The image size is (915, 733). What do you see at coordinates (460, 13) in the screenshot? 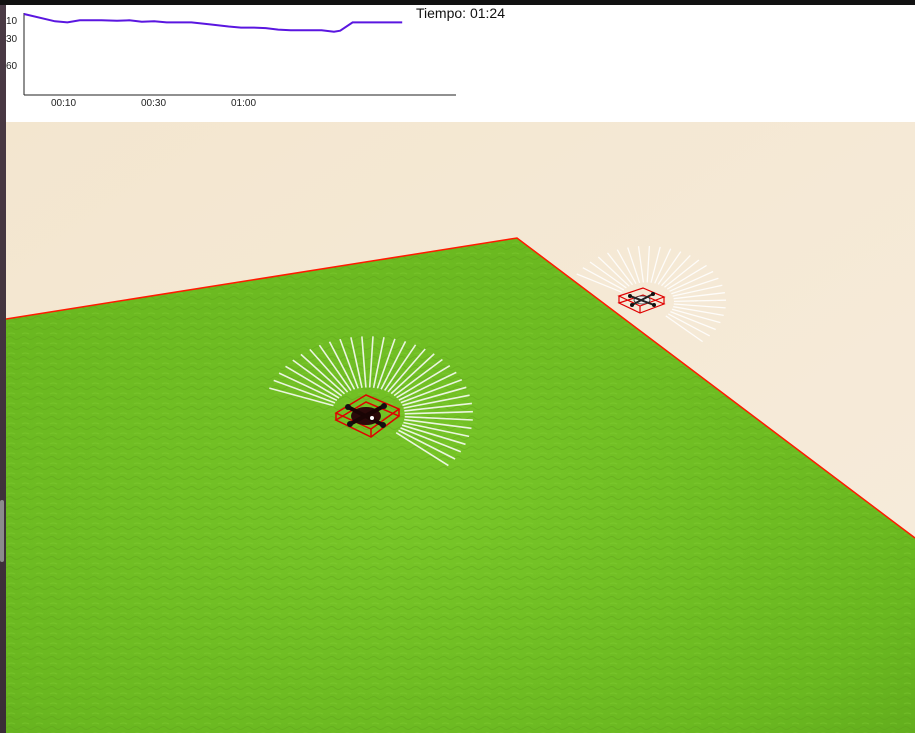
I see `elapsed-time-label: Tiempo: 01:24` at bounding box center [460, 13].